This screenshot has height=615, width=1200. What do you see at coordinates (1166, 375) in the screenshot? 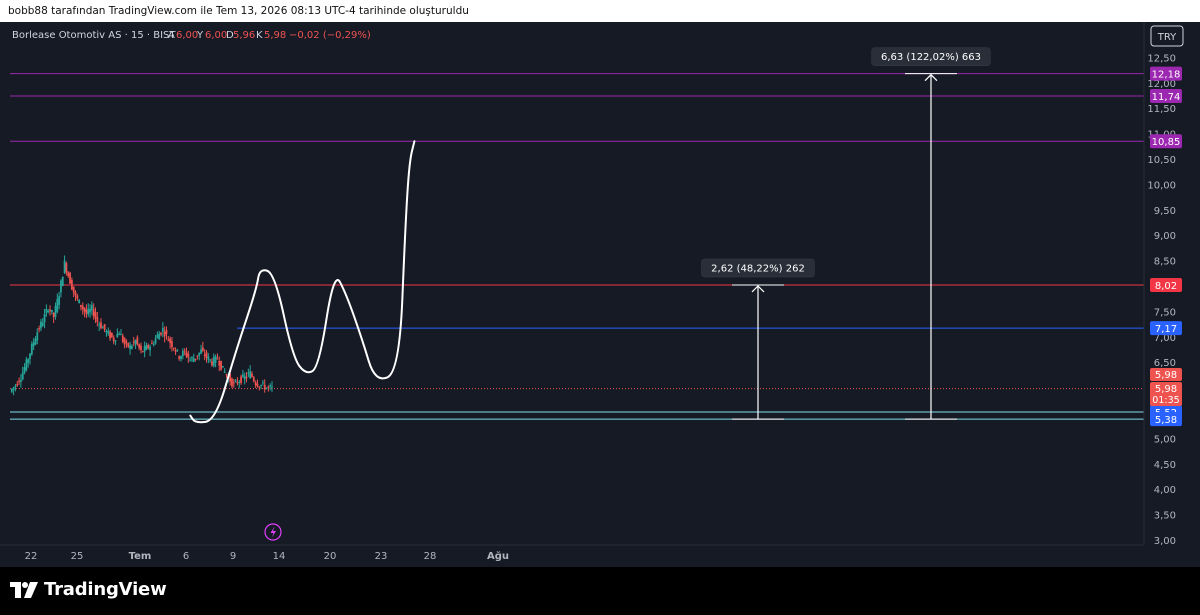
I see `bar-close-label: 5,98` at bounding box center [1166, 375].